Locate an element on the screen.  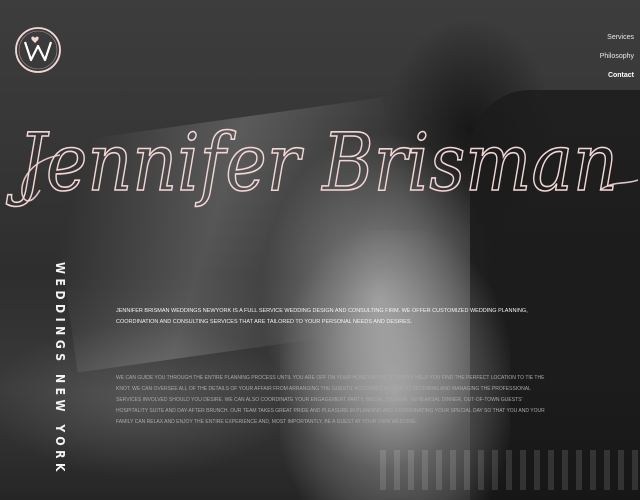
logo-w-monogram-icon is located at coordinates (38, 50).